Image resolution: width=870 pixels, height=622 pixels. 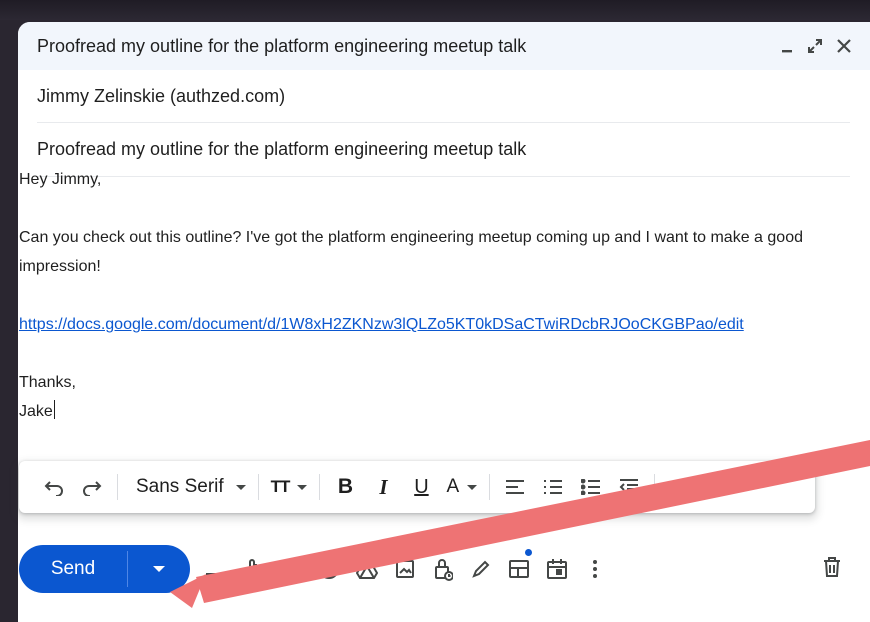 What do you see at coordinates (844, 46) in the screenshot?
I see `close-icon` at bounding box center [844, 46].